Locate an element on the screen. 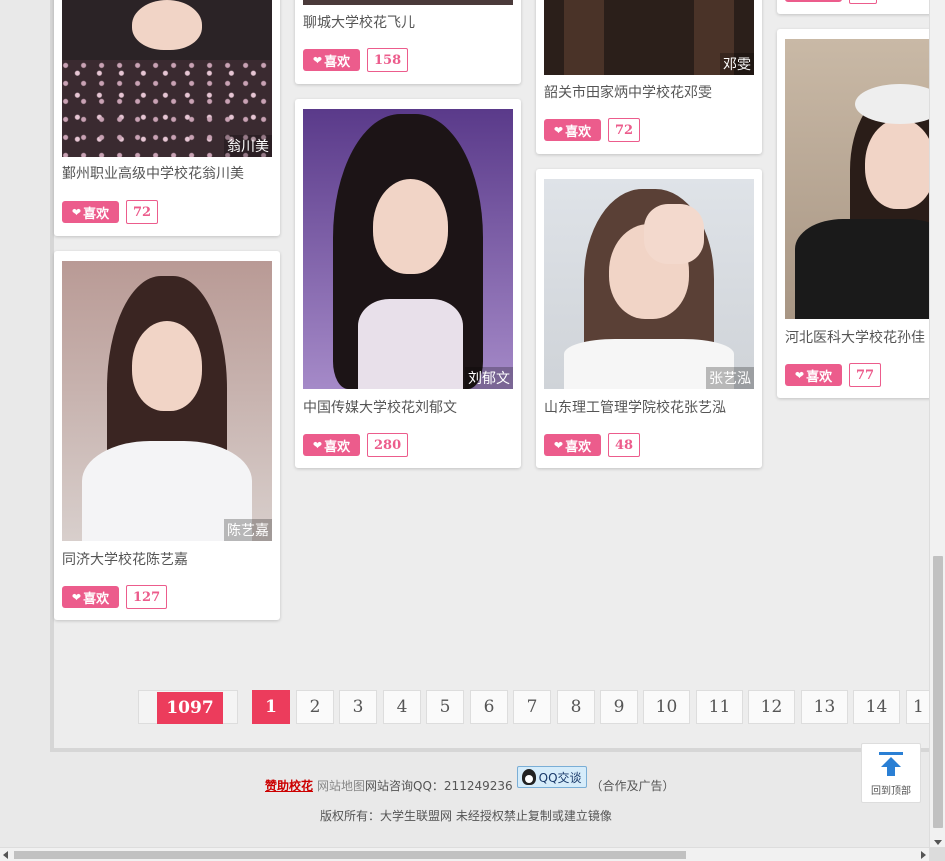  page-link-6: 6 is located at coordinates (489, 707).